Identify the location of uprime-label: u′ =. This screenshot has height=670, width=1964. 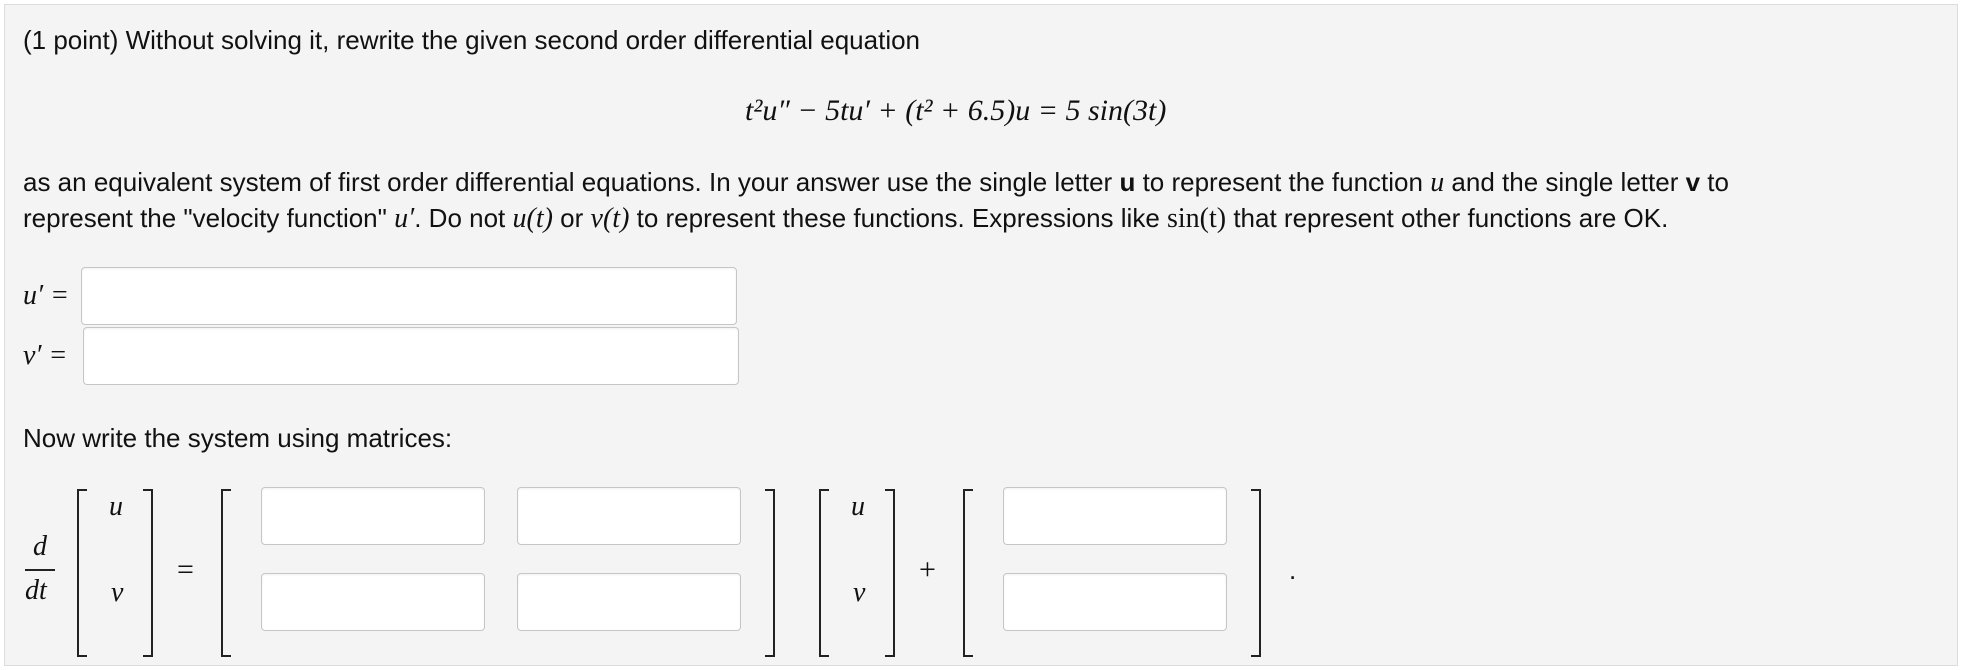
(46, 295).